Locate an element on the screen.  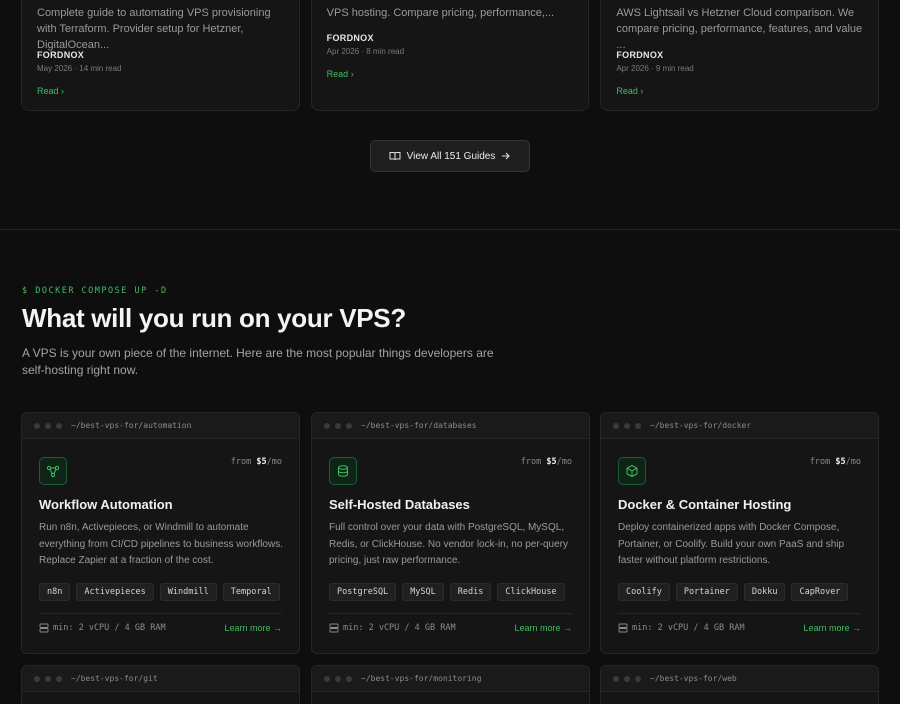
terminal-titlebar: ~/best-vps-for/docker is located at coordinates (739, 426).